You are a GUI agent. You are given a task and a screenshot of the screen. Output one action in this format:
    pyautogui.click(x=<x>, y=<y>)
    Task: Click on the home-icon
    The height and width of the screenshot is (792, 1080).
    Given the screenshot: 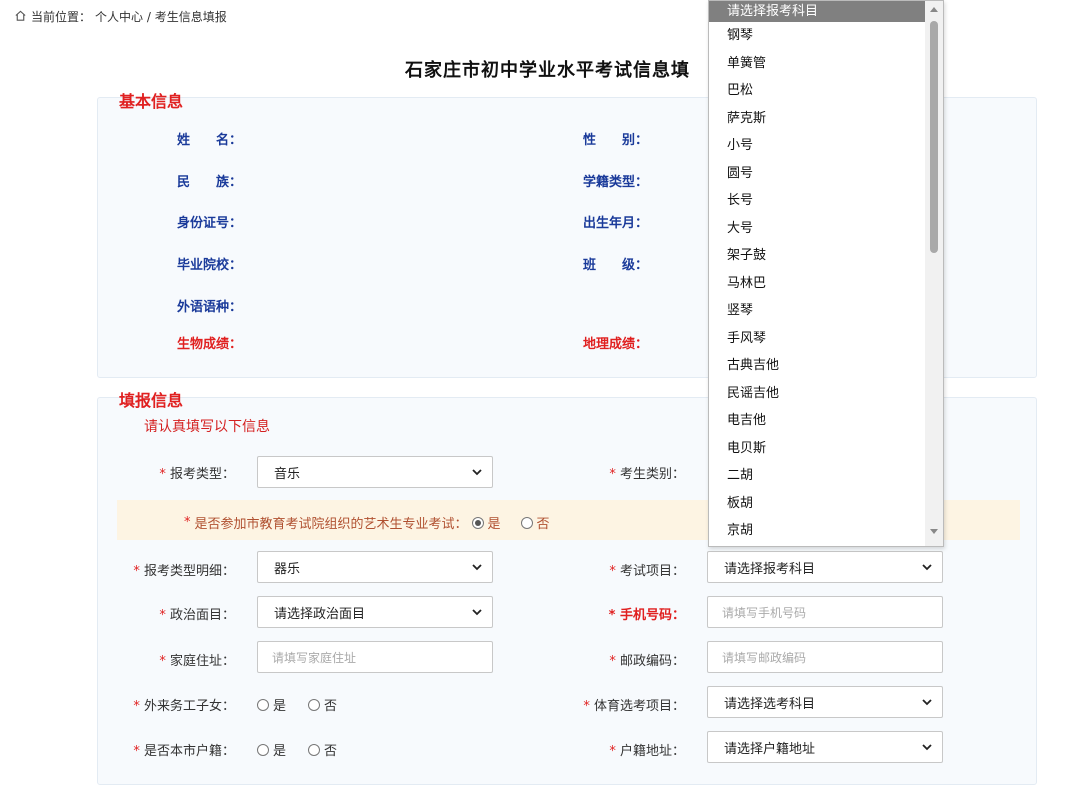 What is the action you would take?
    pyautogui.click(x=20, y=17)
    